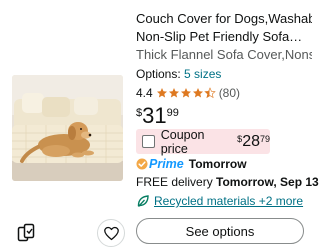 The image size is (320, 250). I want to click on wishlist-button, so click(111, 233).